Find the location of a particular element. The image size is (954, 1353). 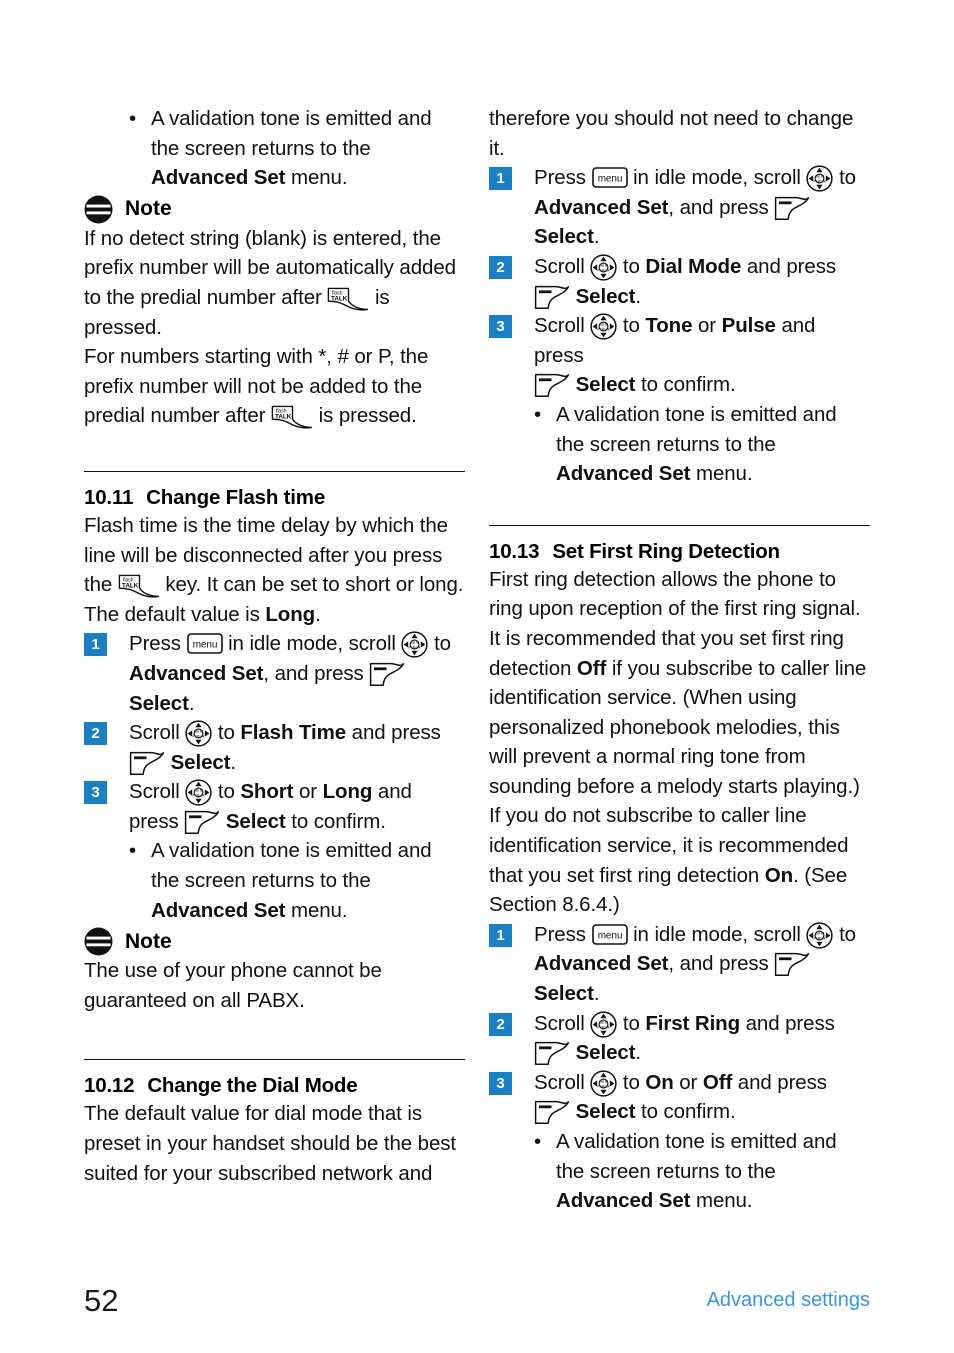

step-text-c: to is located at coordinates (844, 934).